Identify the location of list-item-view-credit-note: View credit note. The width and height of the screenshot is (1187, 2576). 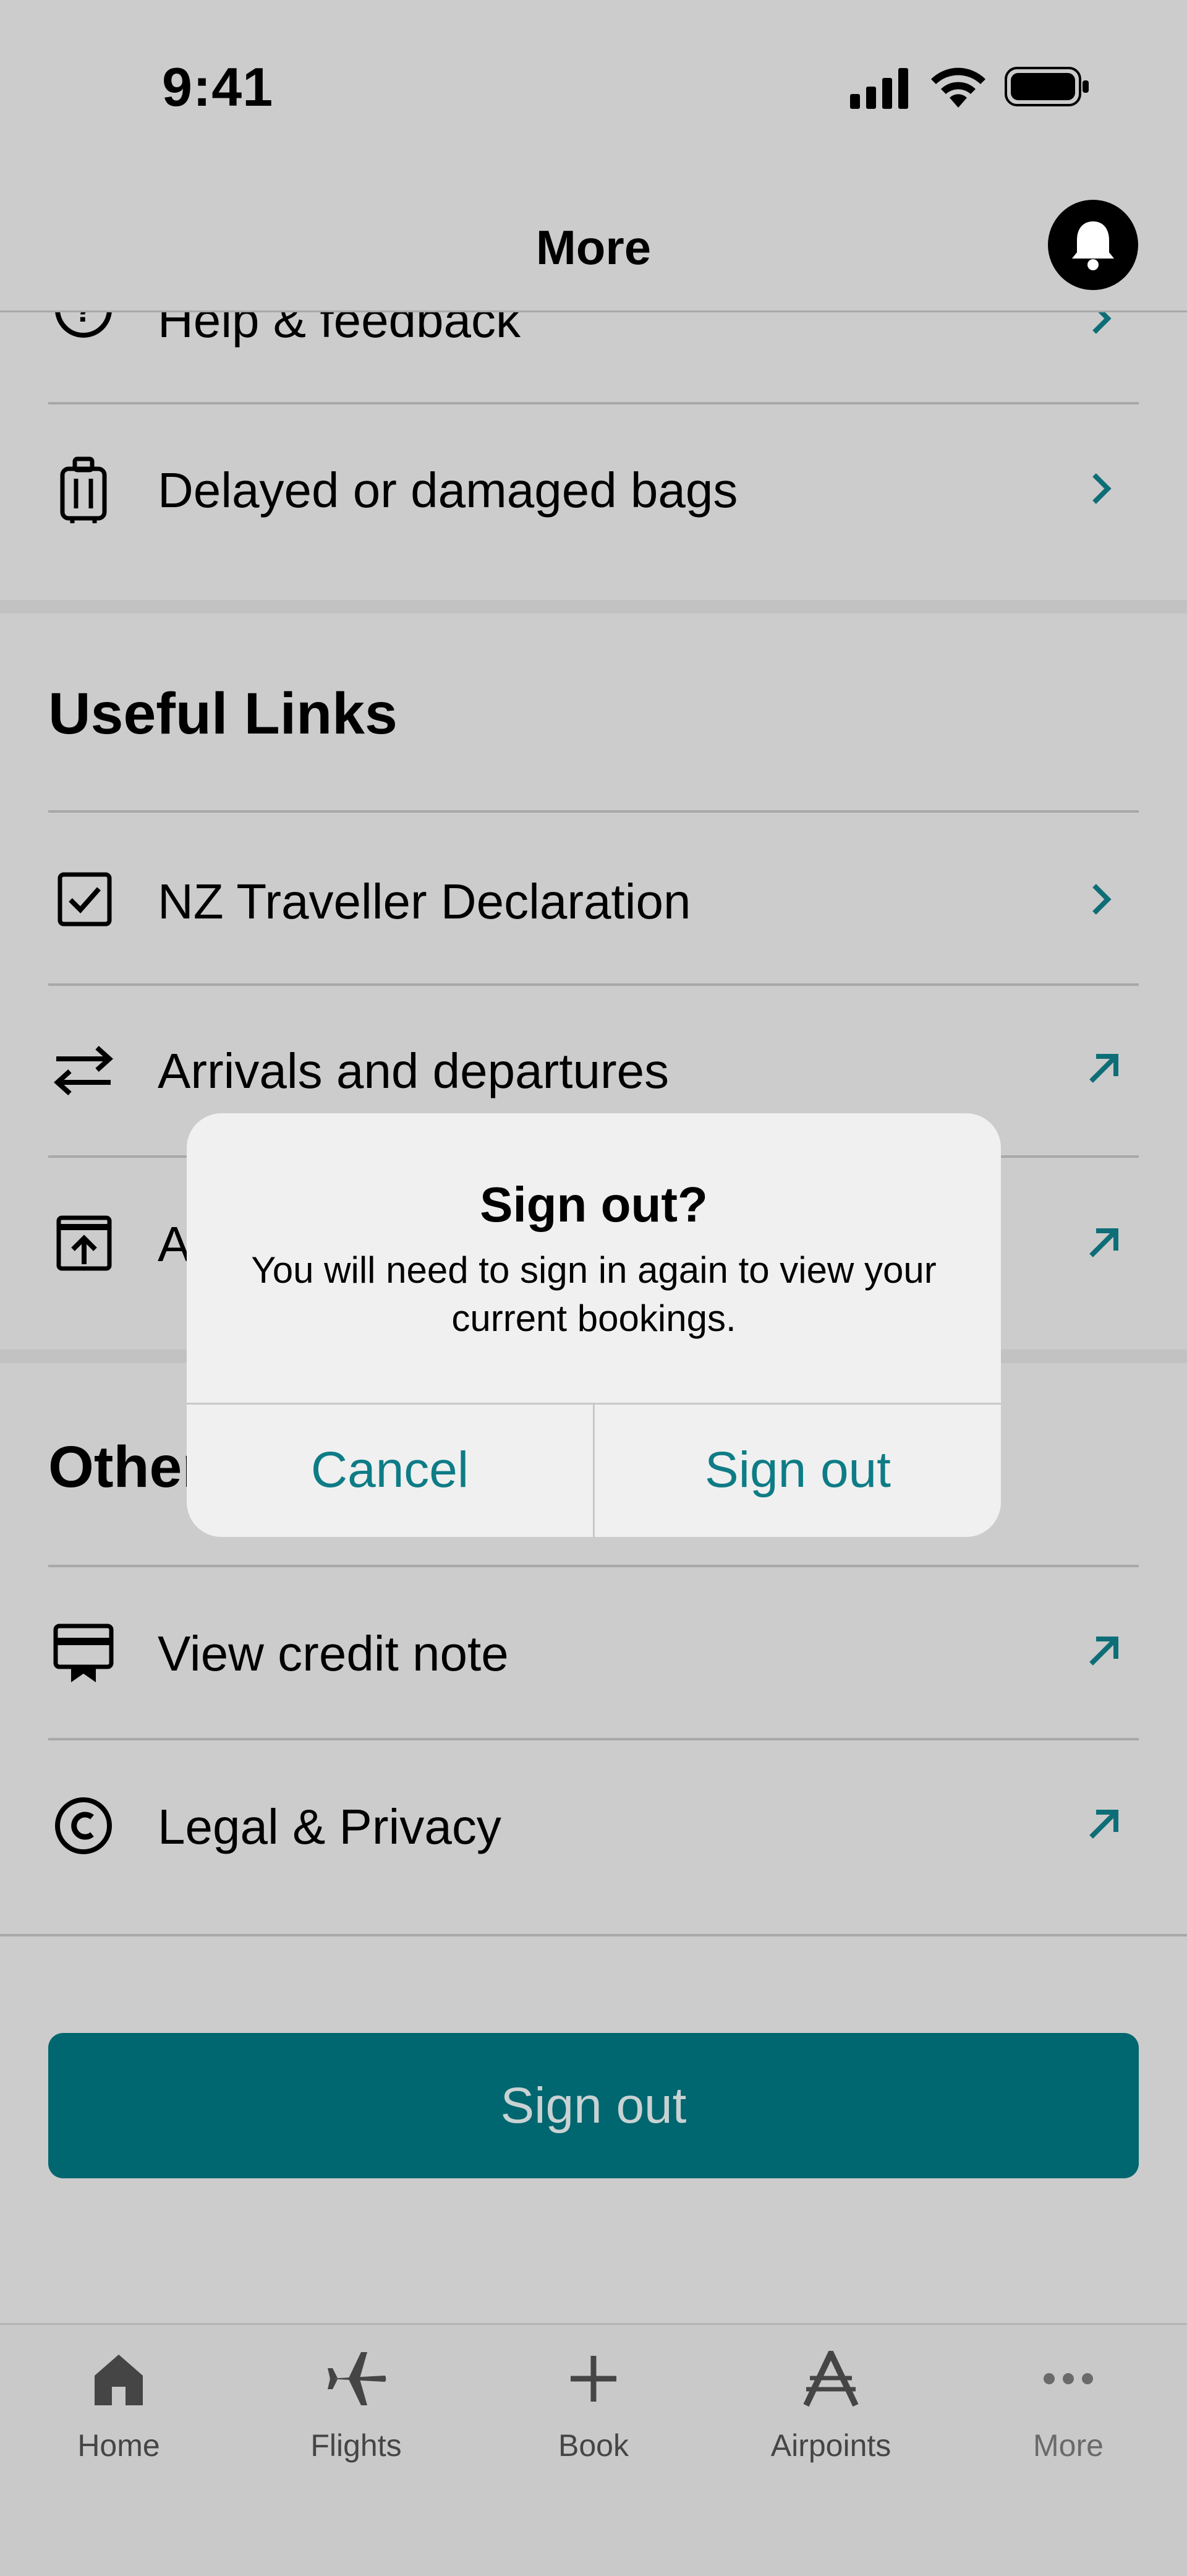
(593, 1652).